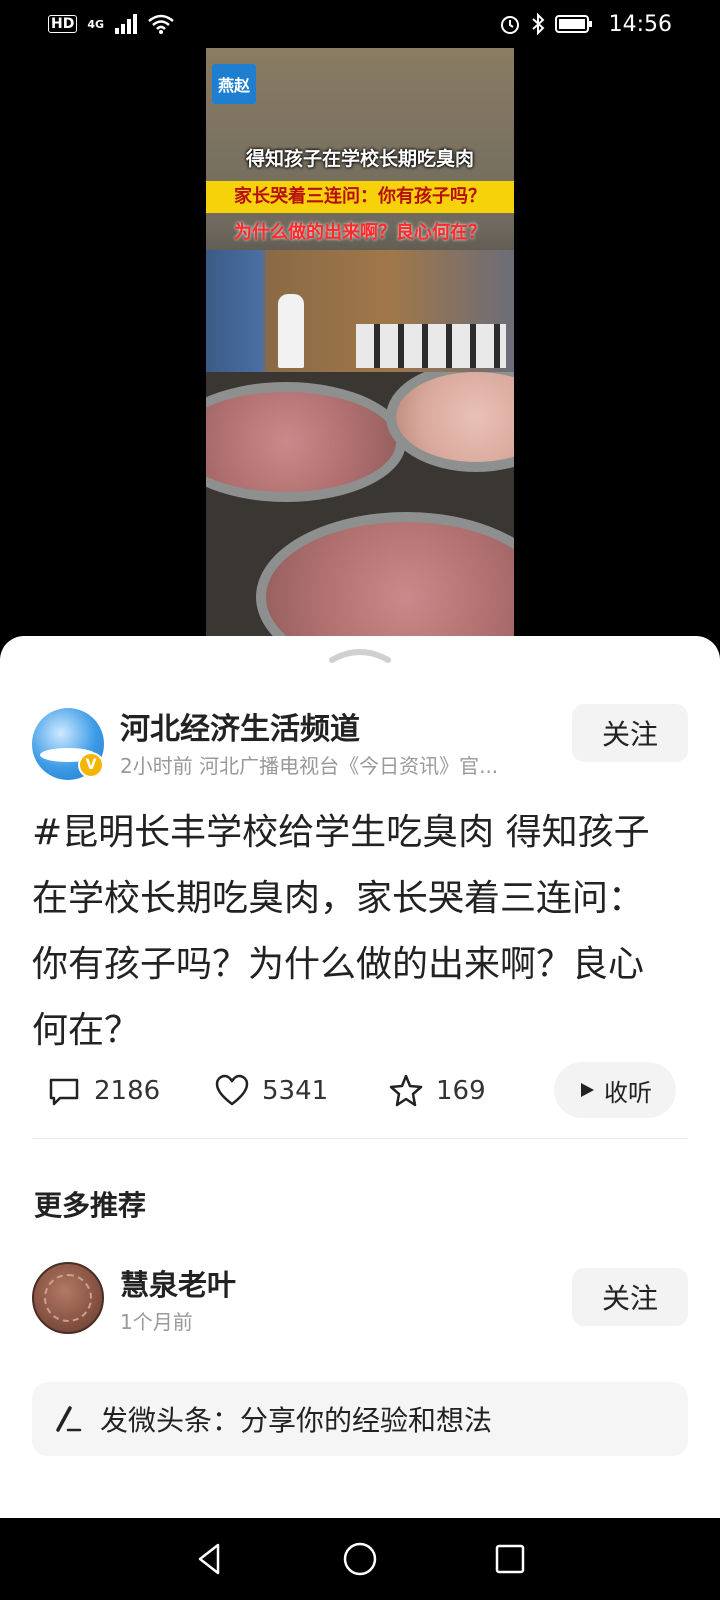 Image resolution: width=720 pixels, height=1600 pixels. Describe the element at coordinates (461, 1091) in the screenshot. I see `favorite-count: 169` at that location.